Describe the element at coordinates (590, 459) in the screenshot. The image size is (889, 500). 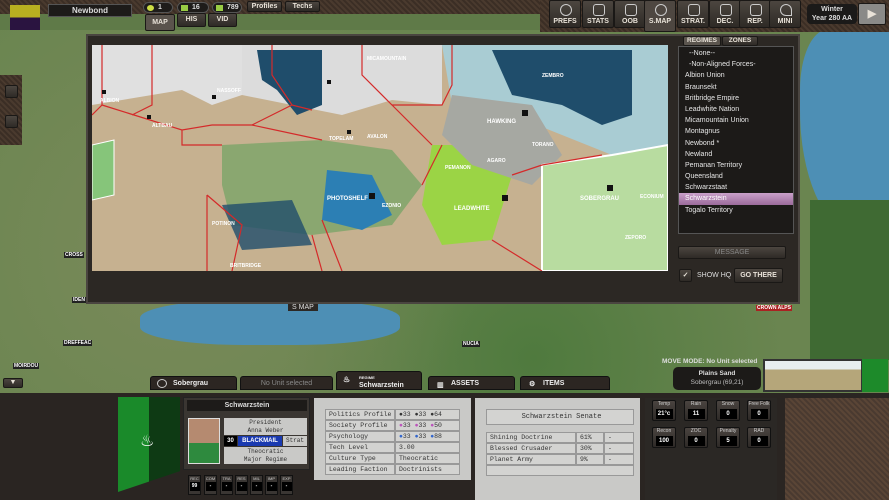
I see `senate-pct: 9%` at that location.